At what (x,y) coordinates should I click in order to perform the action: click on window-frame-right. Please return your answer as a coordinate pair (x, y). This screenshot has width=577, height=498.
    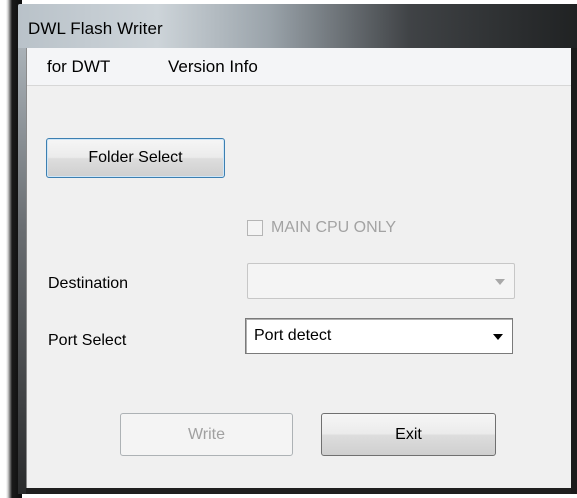
    Looking at the image, I should click on (574, 271).